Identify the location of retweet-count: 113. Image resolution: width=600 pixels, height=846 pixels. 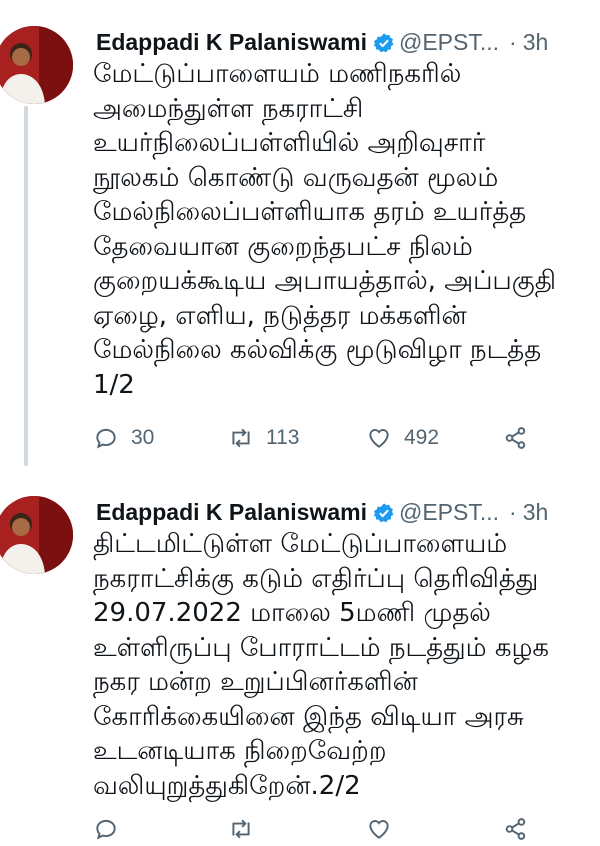
(283, 437).